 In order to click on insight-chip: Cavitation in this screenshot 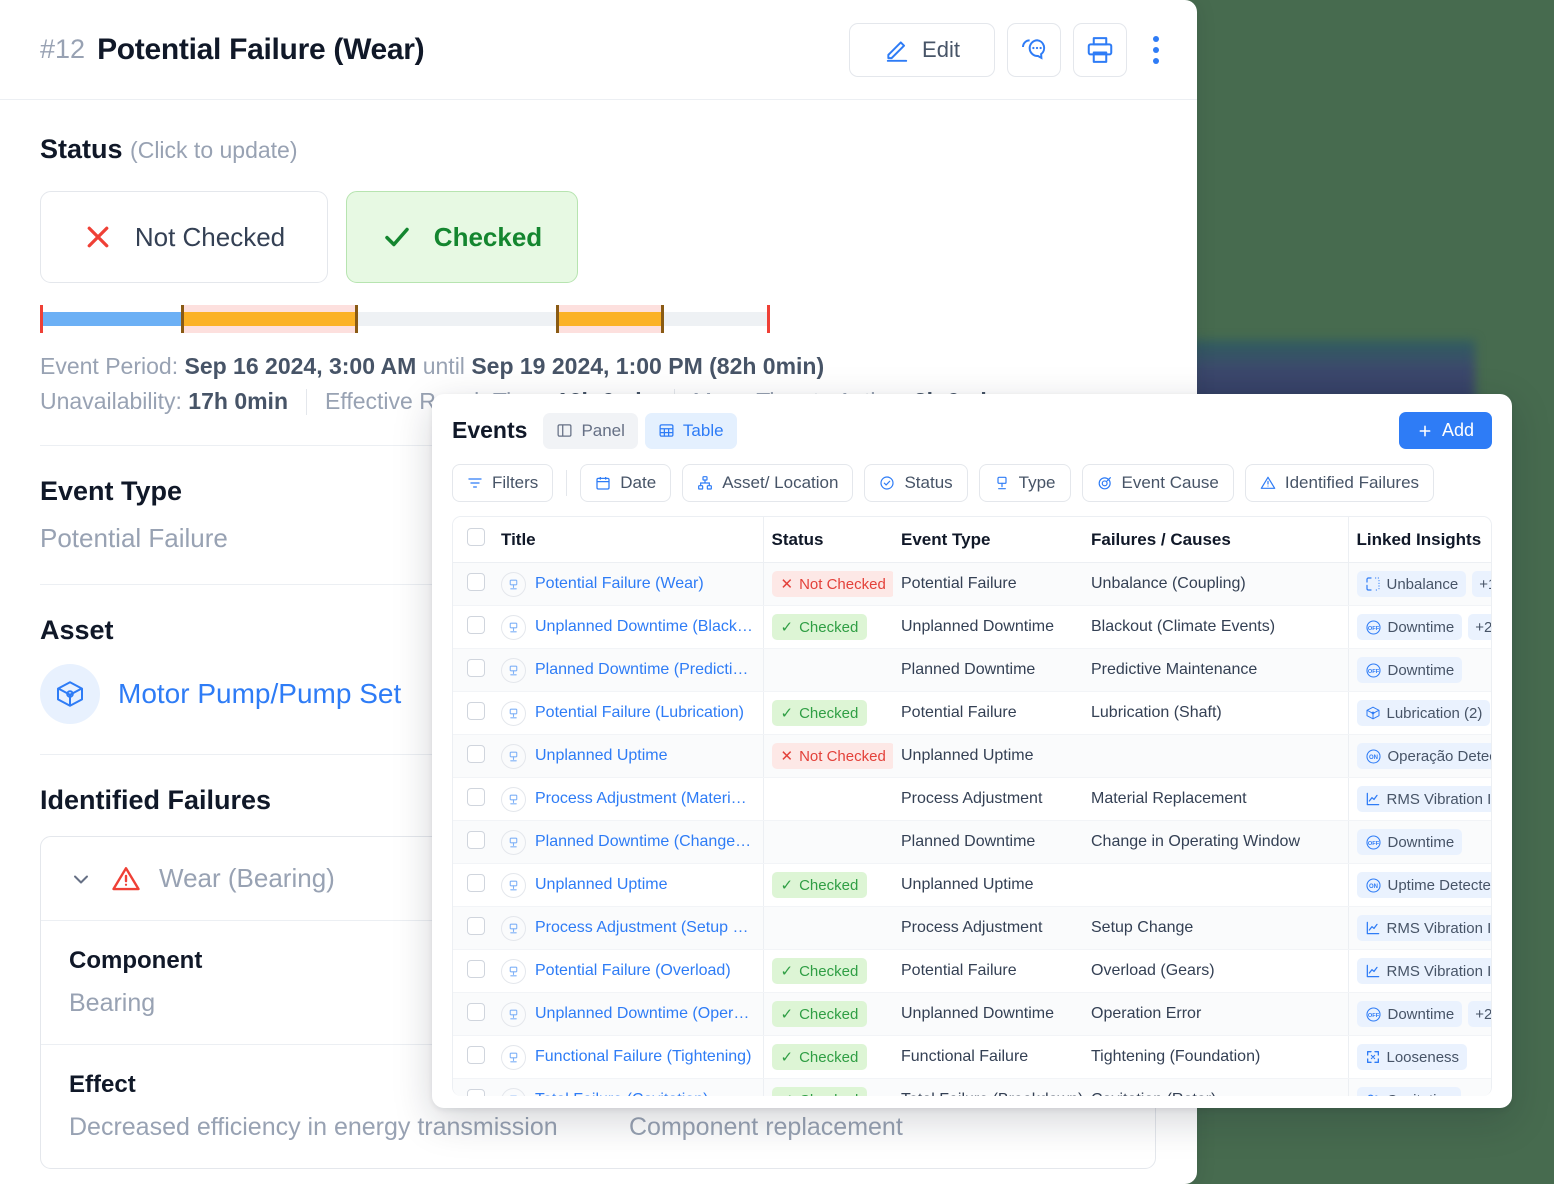, I will do `click(1409, 1091)`.